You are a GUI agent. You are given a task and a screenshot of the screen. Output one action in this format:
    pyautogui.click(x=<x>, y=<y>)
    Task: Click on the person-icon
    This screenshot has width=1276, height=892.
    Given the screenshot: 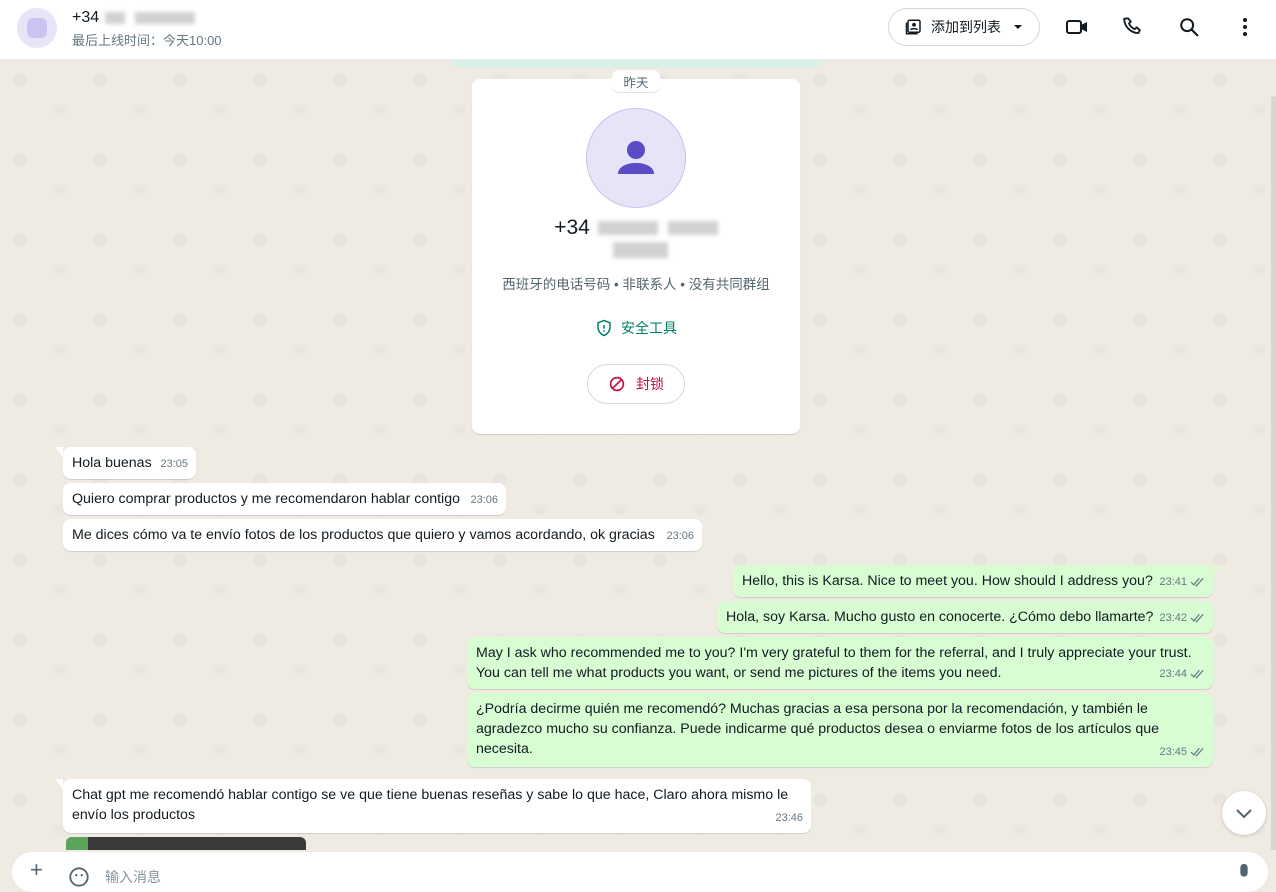 What is the action you would take?
    pyautogui.click(x=636, y=157)
    